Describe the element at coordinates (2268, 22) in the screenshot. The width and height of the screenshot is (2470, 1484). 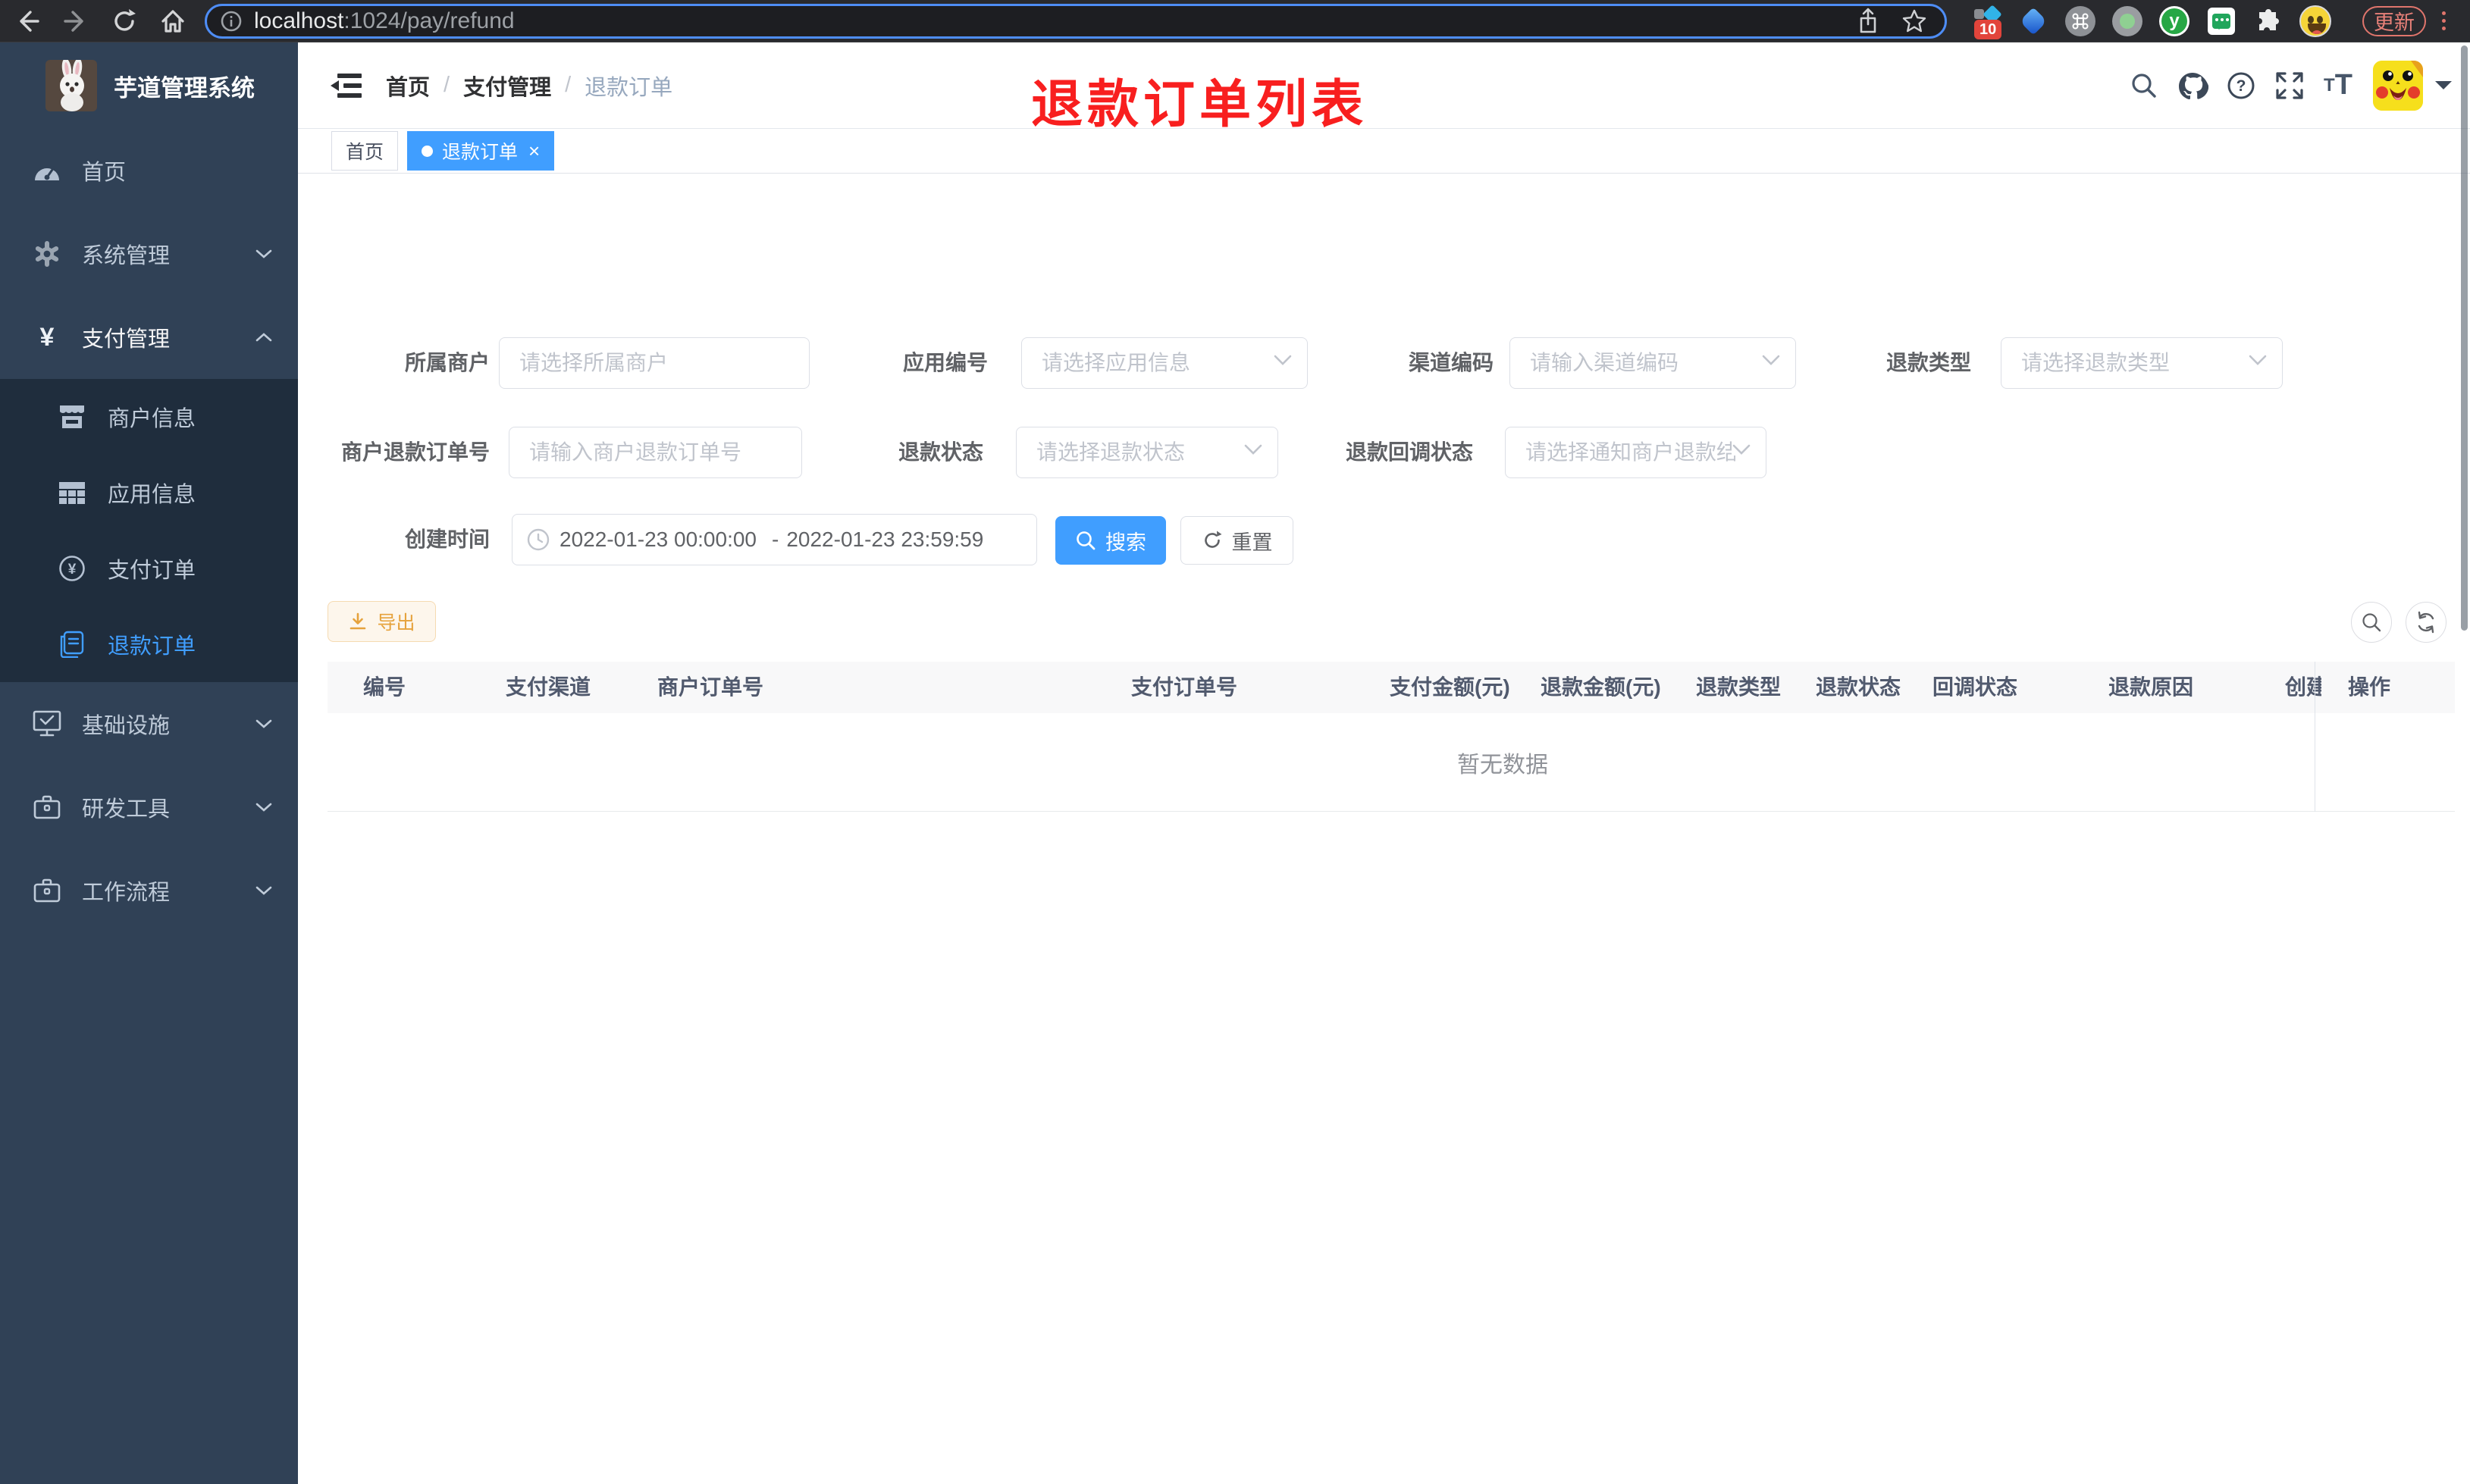
I see `extensions-puzzle-icon` at that location.